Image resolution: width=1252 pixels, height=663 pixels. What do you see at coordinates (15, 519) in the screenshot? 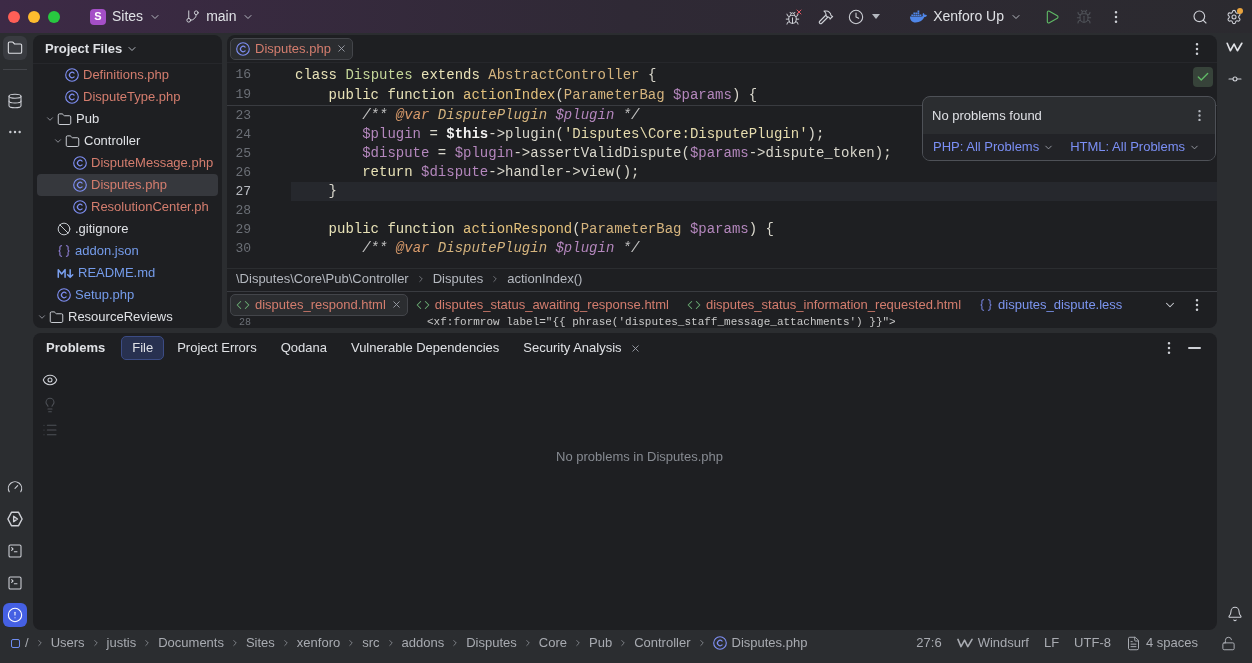
I see `hexagon-play-icon` at bounding box center [15, 519].